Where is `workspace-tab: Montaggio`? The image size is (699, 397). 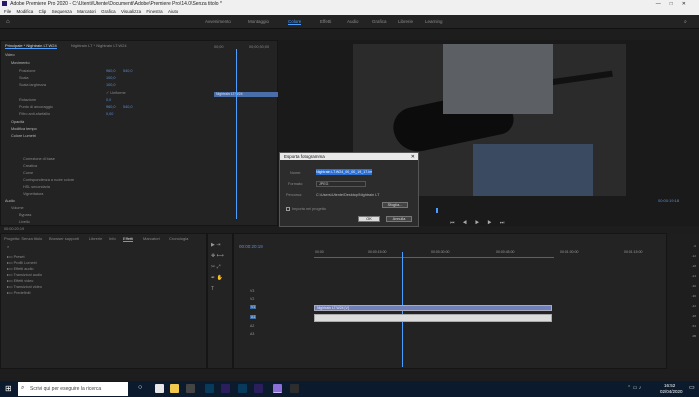 workspace-tab: Montaggio is located at coordinates (258, 21).